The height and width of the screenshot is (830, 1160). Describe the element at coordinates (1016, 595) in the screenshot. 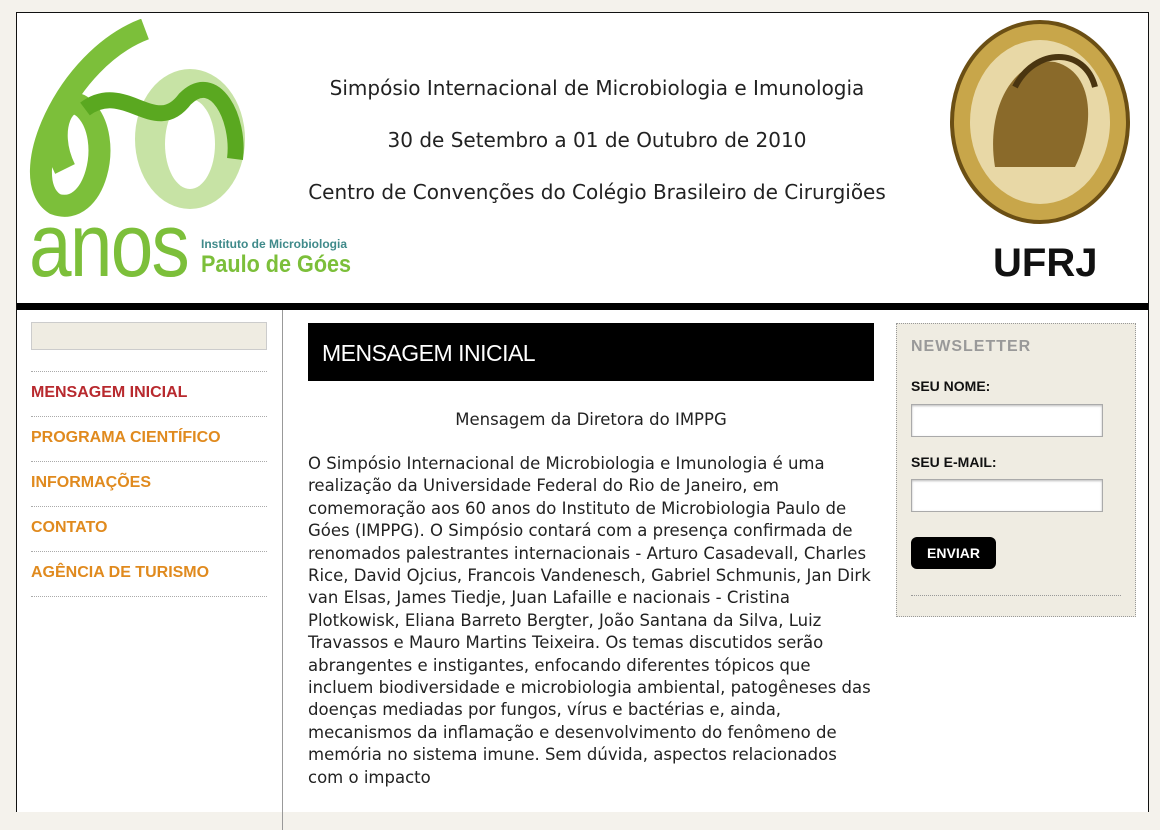

I see `newsletter-divider` at that location.